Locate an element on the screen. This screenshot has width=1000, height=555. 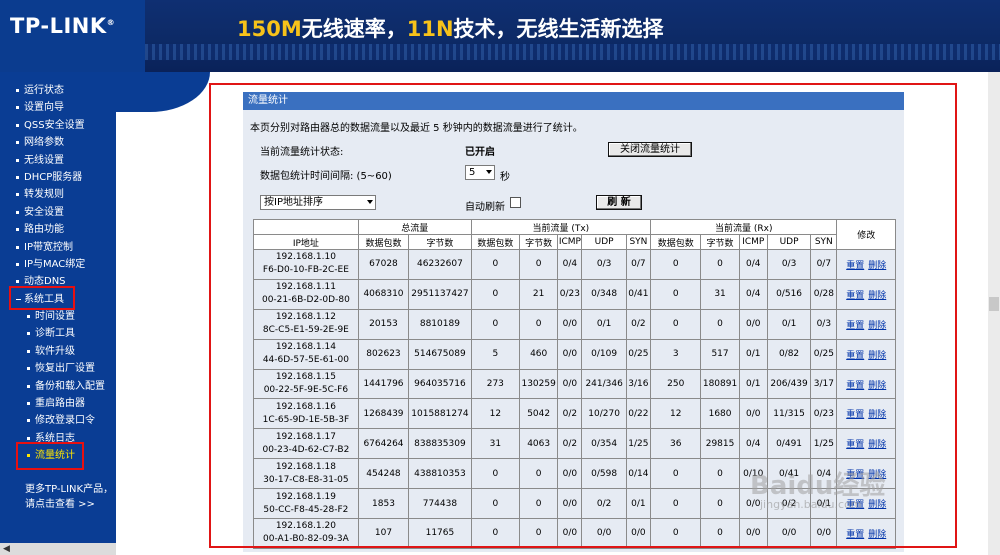
header-banner: TP-LINK® 150M无线速率，11N技术，无线生活新选择 is located at coordinates (500, 36).